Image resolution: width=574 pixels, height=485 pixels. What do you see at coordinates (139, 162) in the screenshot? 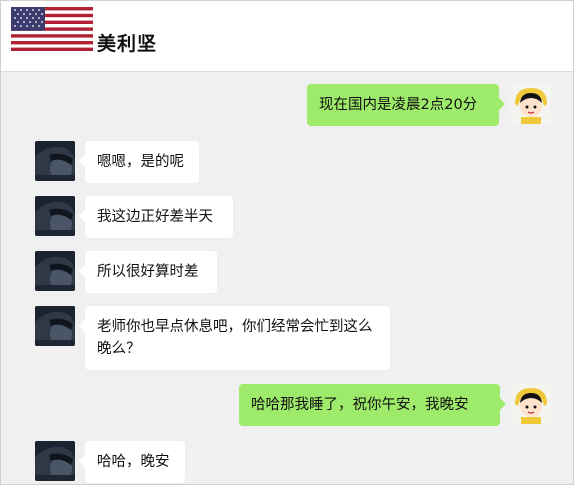
I see `message-bubble-incoming: 嗯嗯，是的呢` at bounding box center [139, 162].